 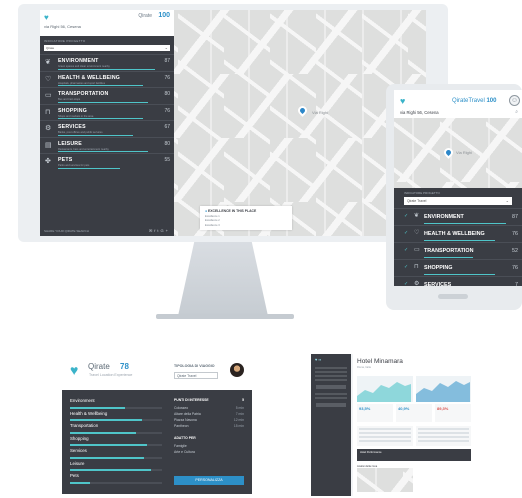 I want to click on poi-distance: 15 min, so click(x=238, y=426).